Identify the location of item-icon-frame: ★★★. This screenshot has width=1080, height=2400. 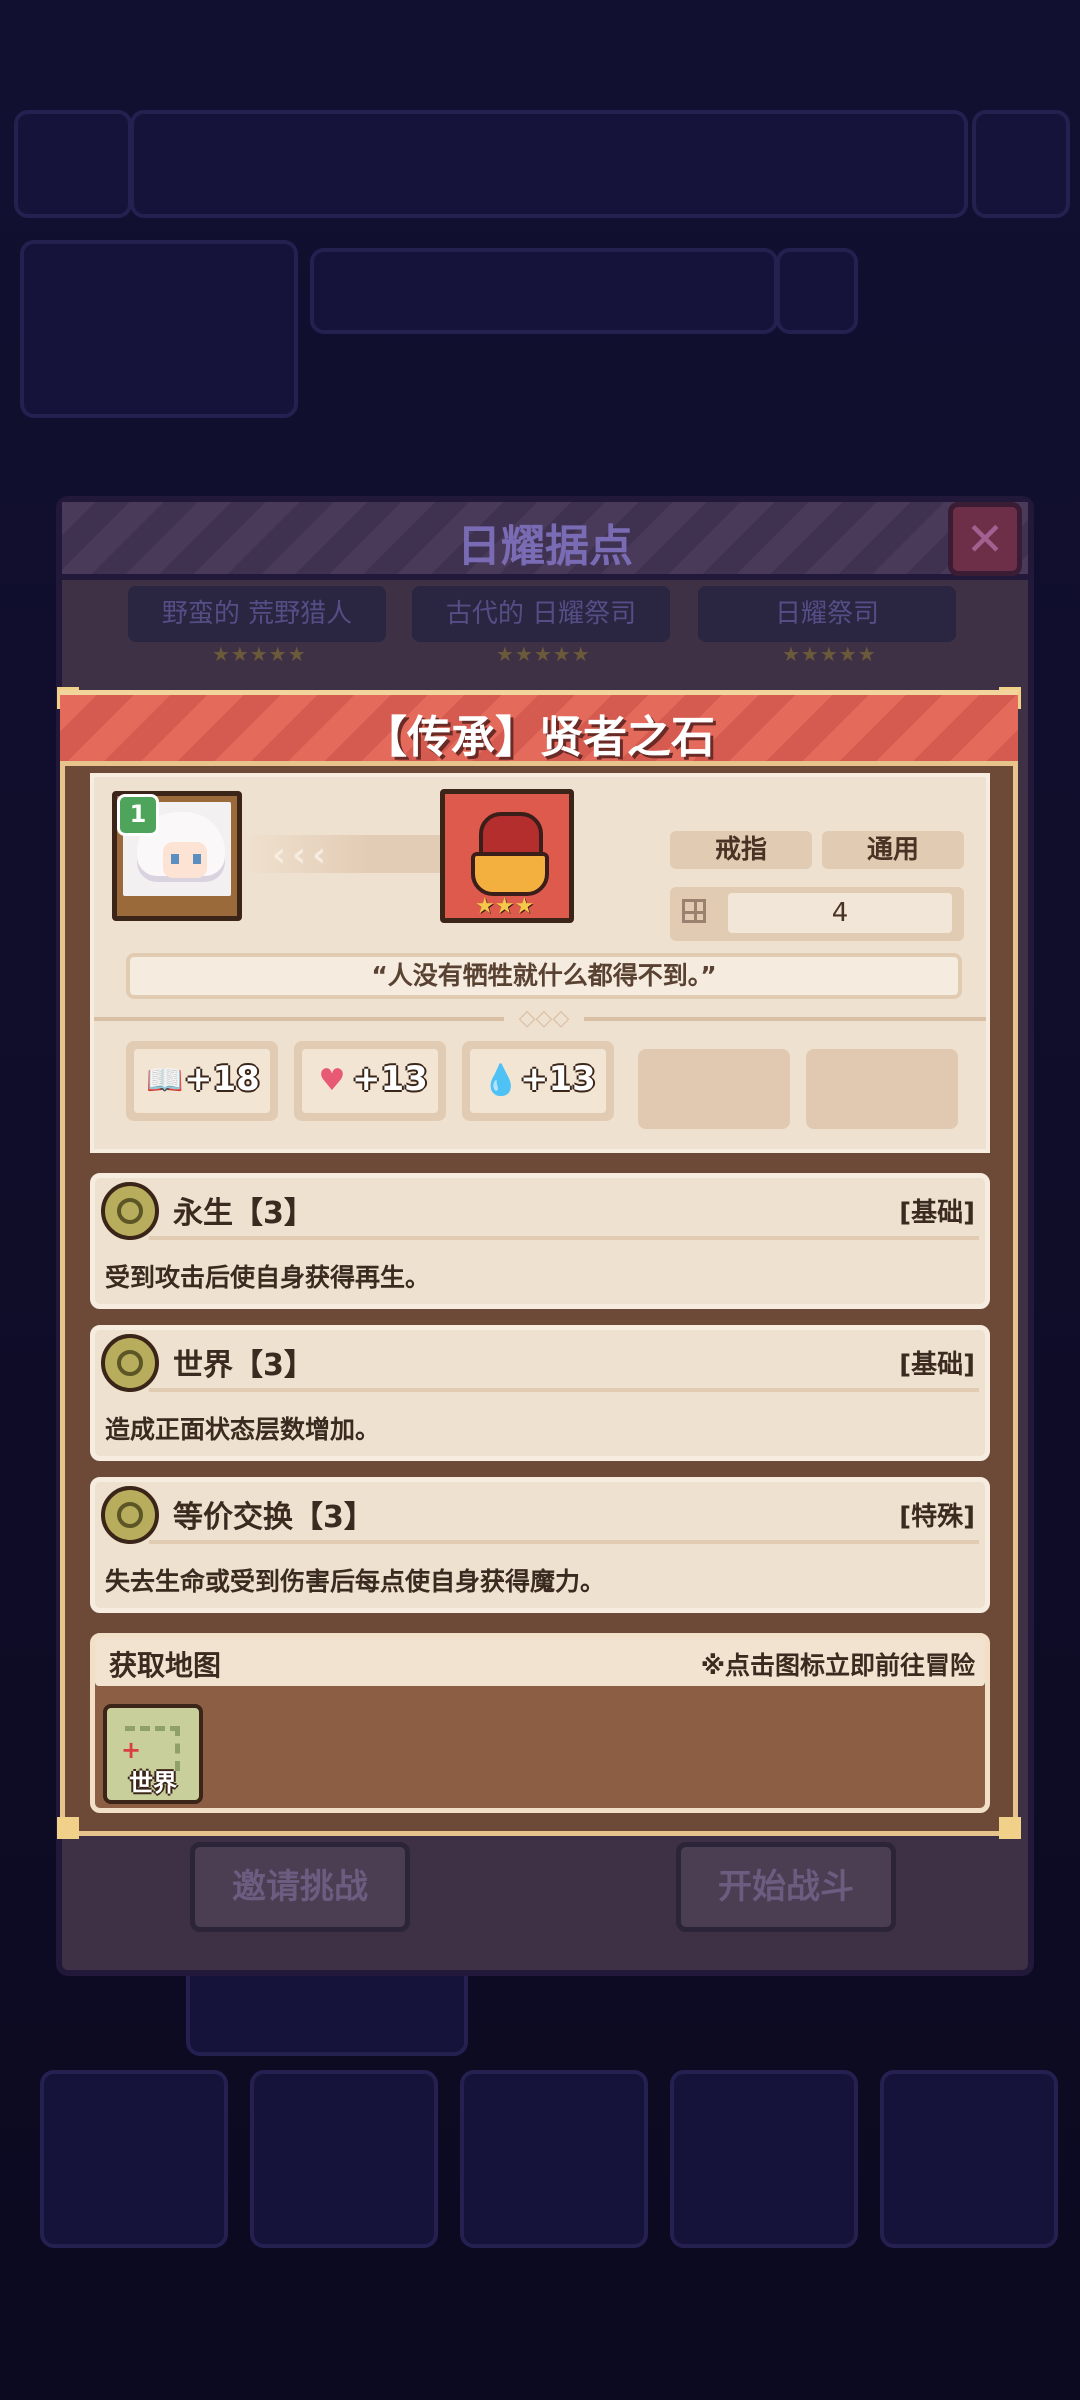
(507, 856).